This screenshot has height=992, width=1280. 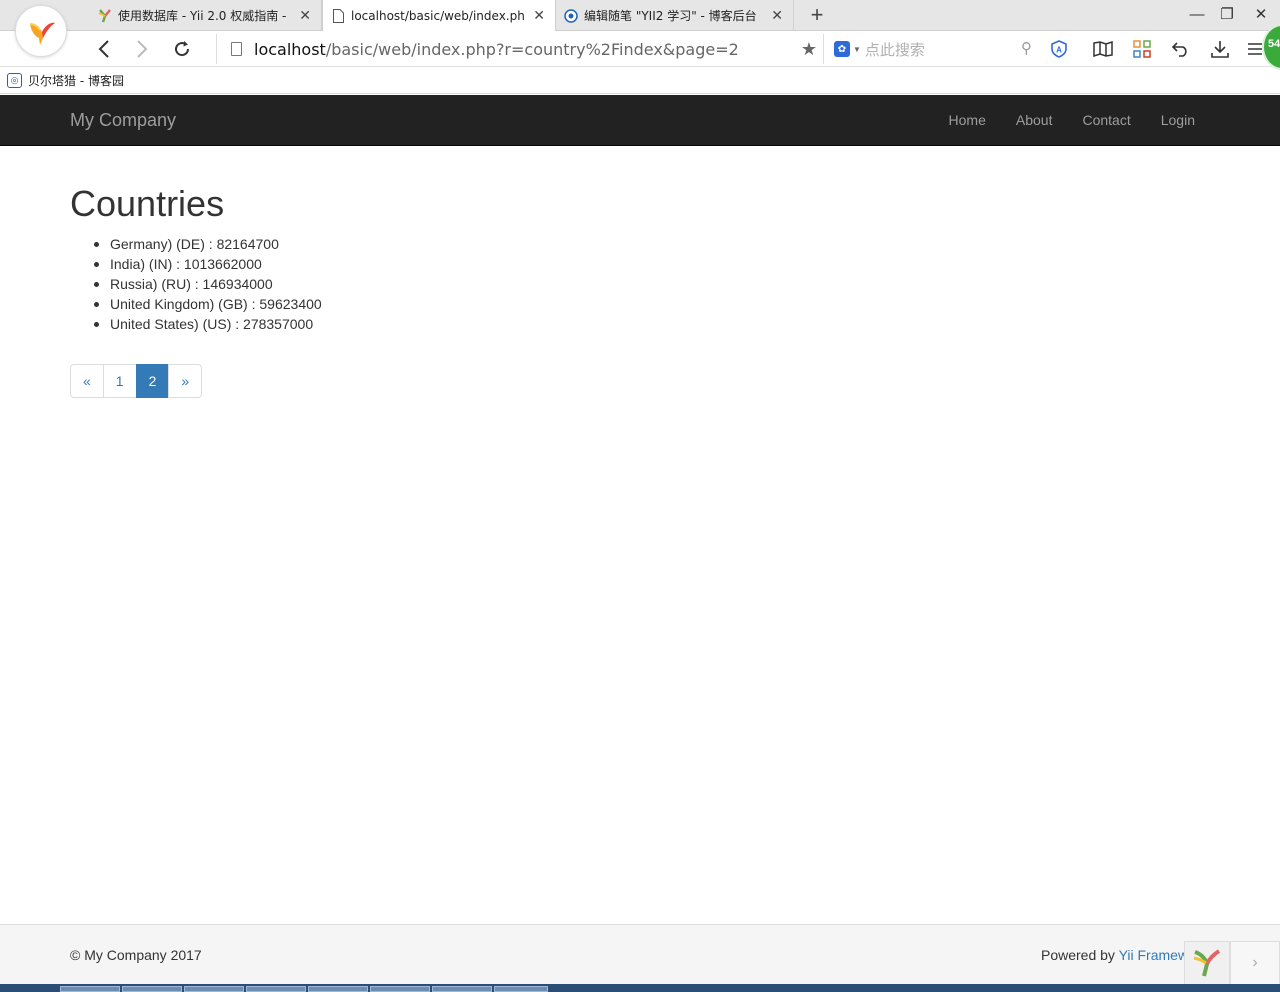 What do you see at coordinates (123, 120) in the screenshot?
I see `brand-link: My Company` at bounding box center [123, 120].